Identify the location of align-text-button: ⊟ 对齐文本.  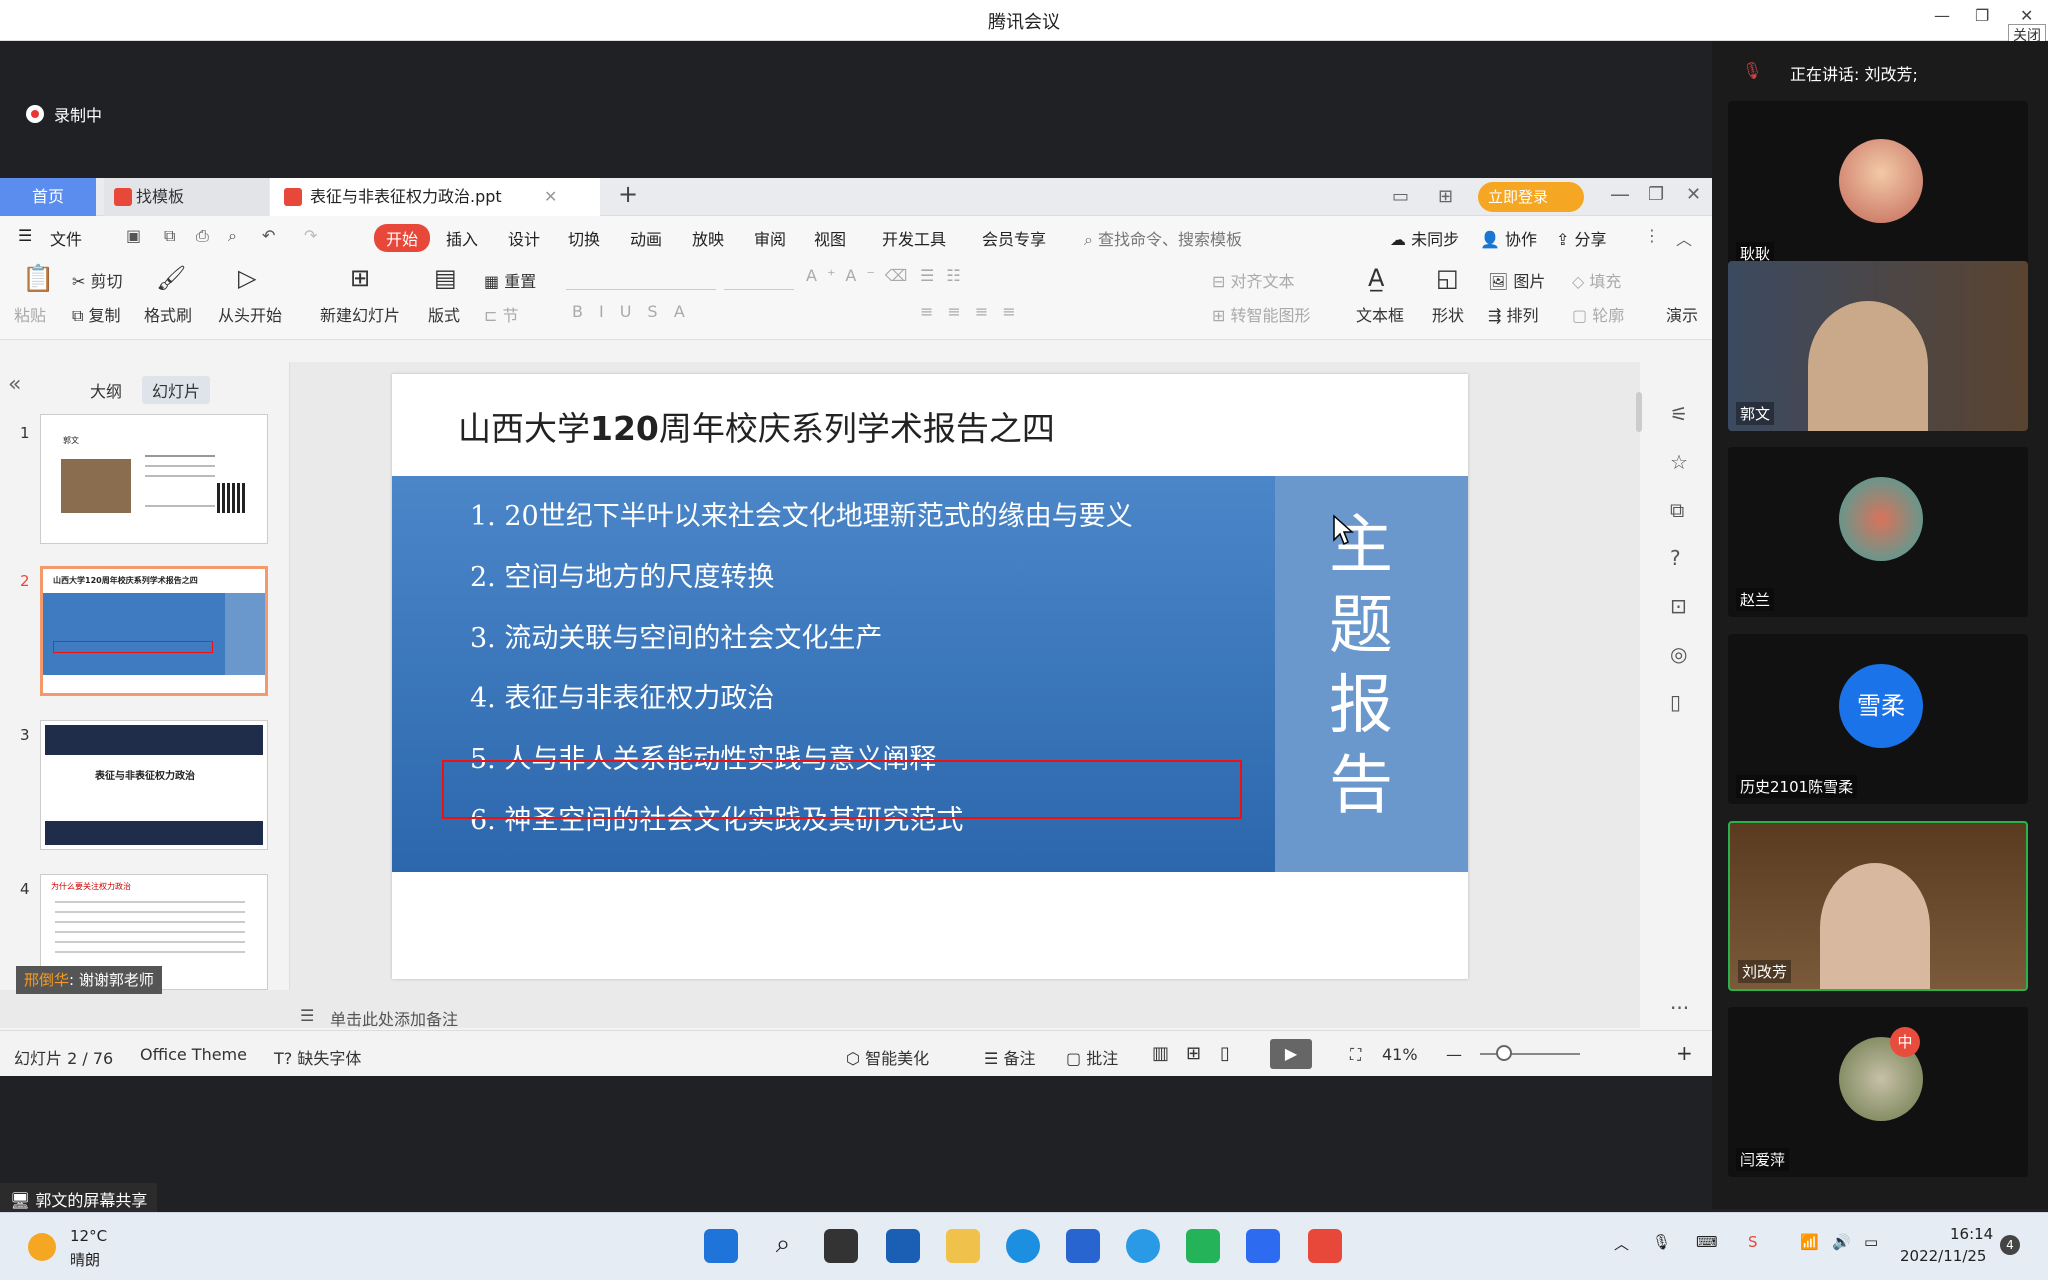
(1253, 280).